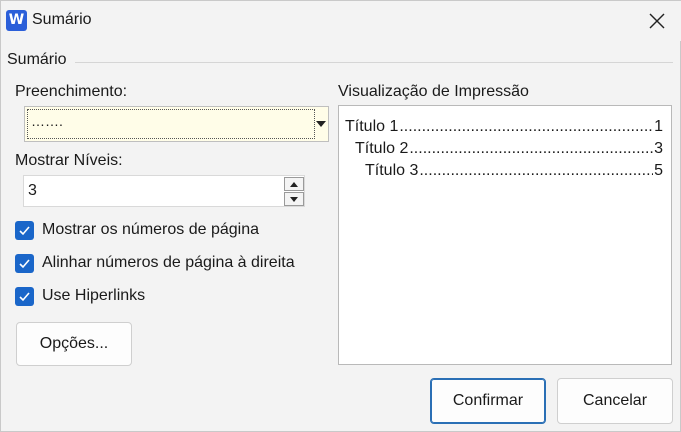 The width and height of the screenshot is (681, 432). I want to click on toc-entry-page: 3, so click(658, 148).